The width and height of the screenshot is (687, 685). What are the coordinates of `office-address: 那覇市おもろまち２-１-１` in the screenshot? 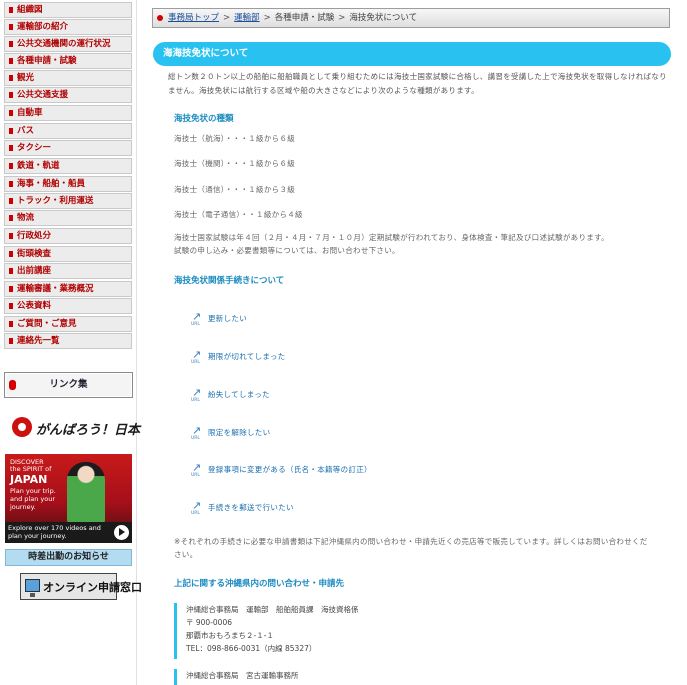 It's located at (230, 635).